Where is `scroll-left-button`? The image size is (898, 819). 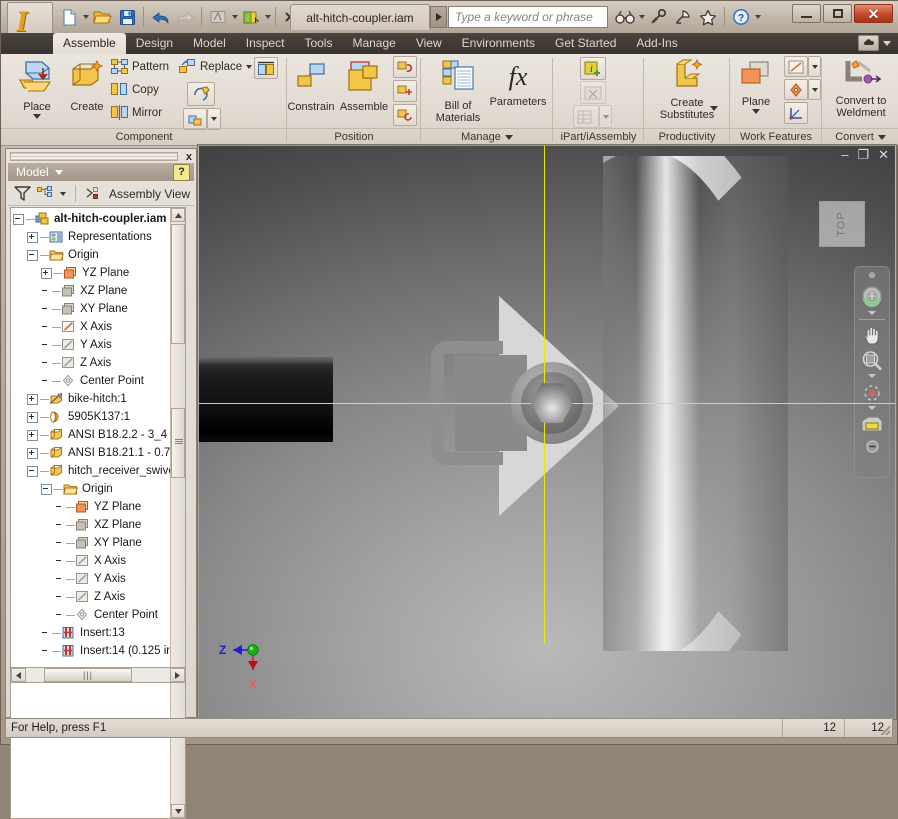
scroll-left-button is located at coordinates (18, 675).